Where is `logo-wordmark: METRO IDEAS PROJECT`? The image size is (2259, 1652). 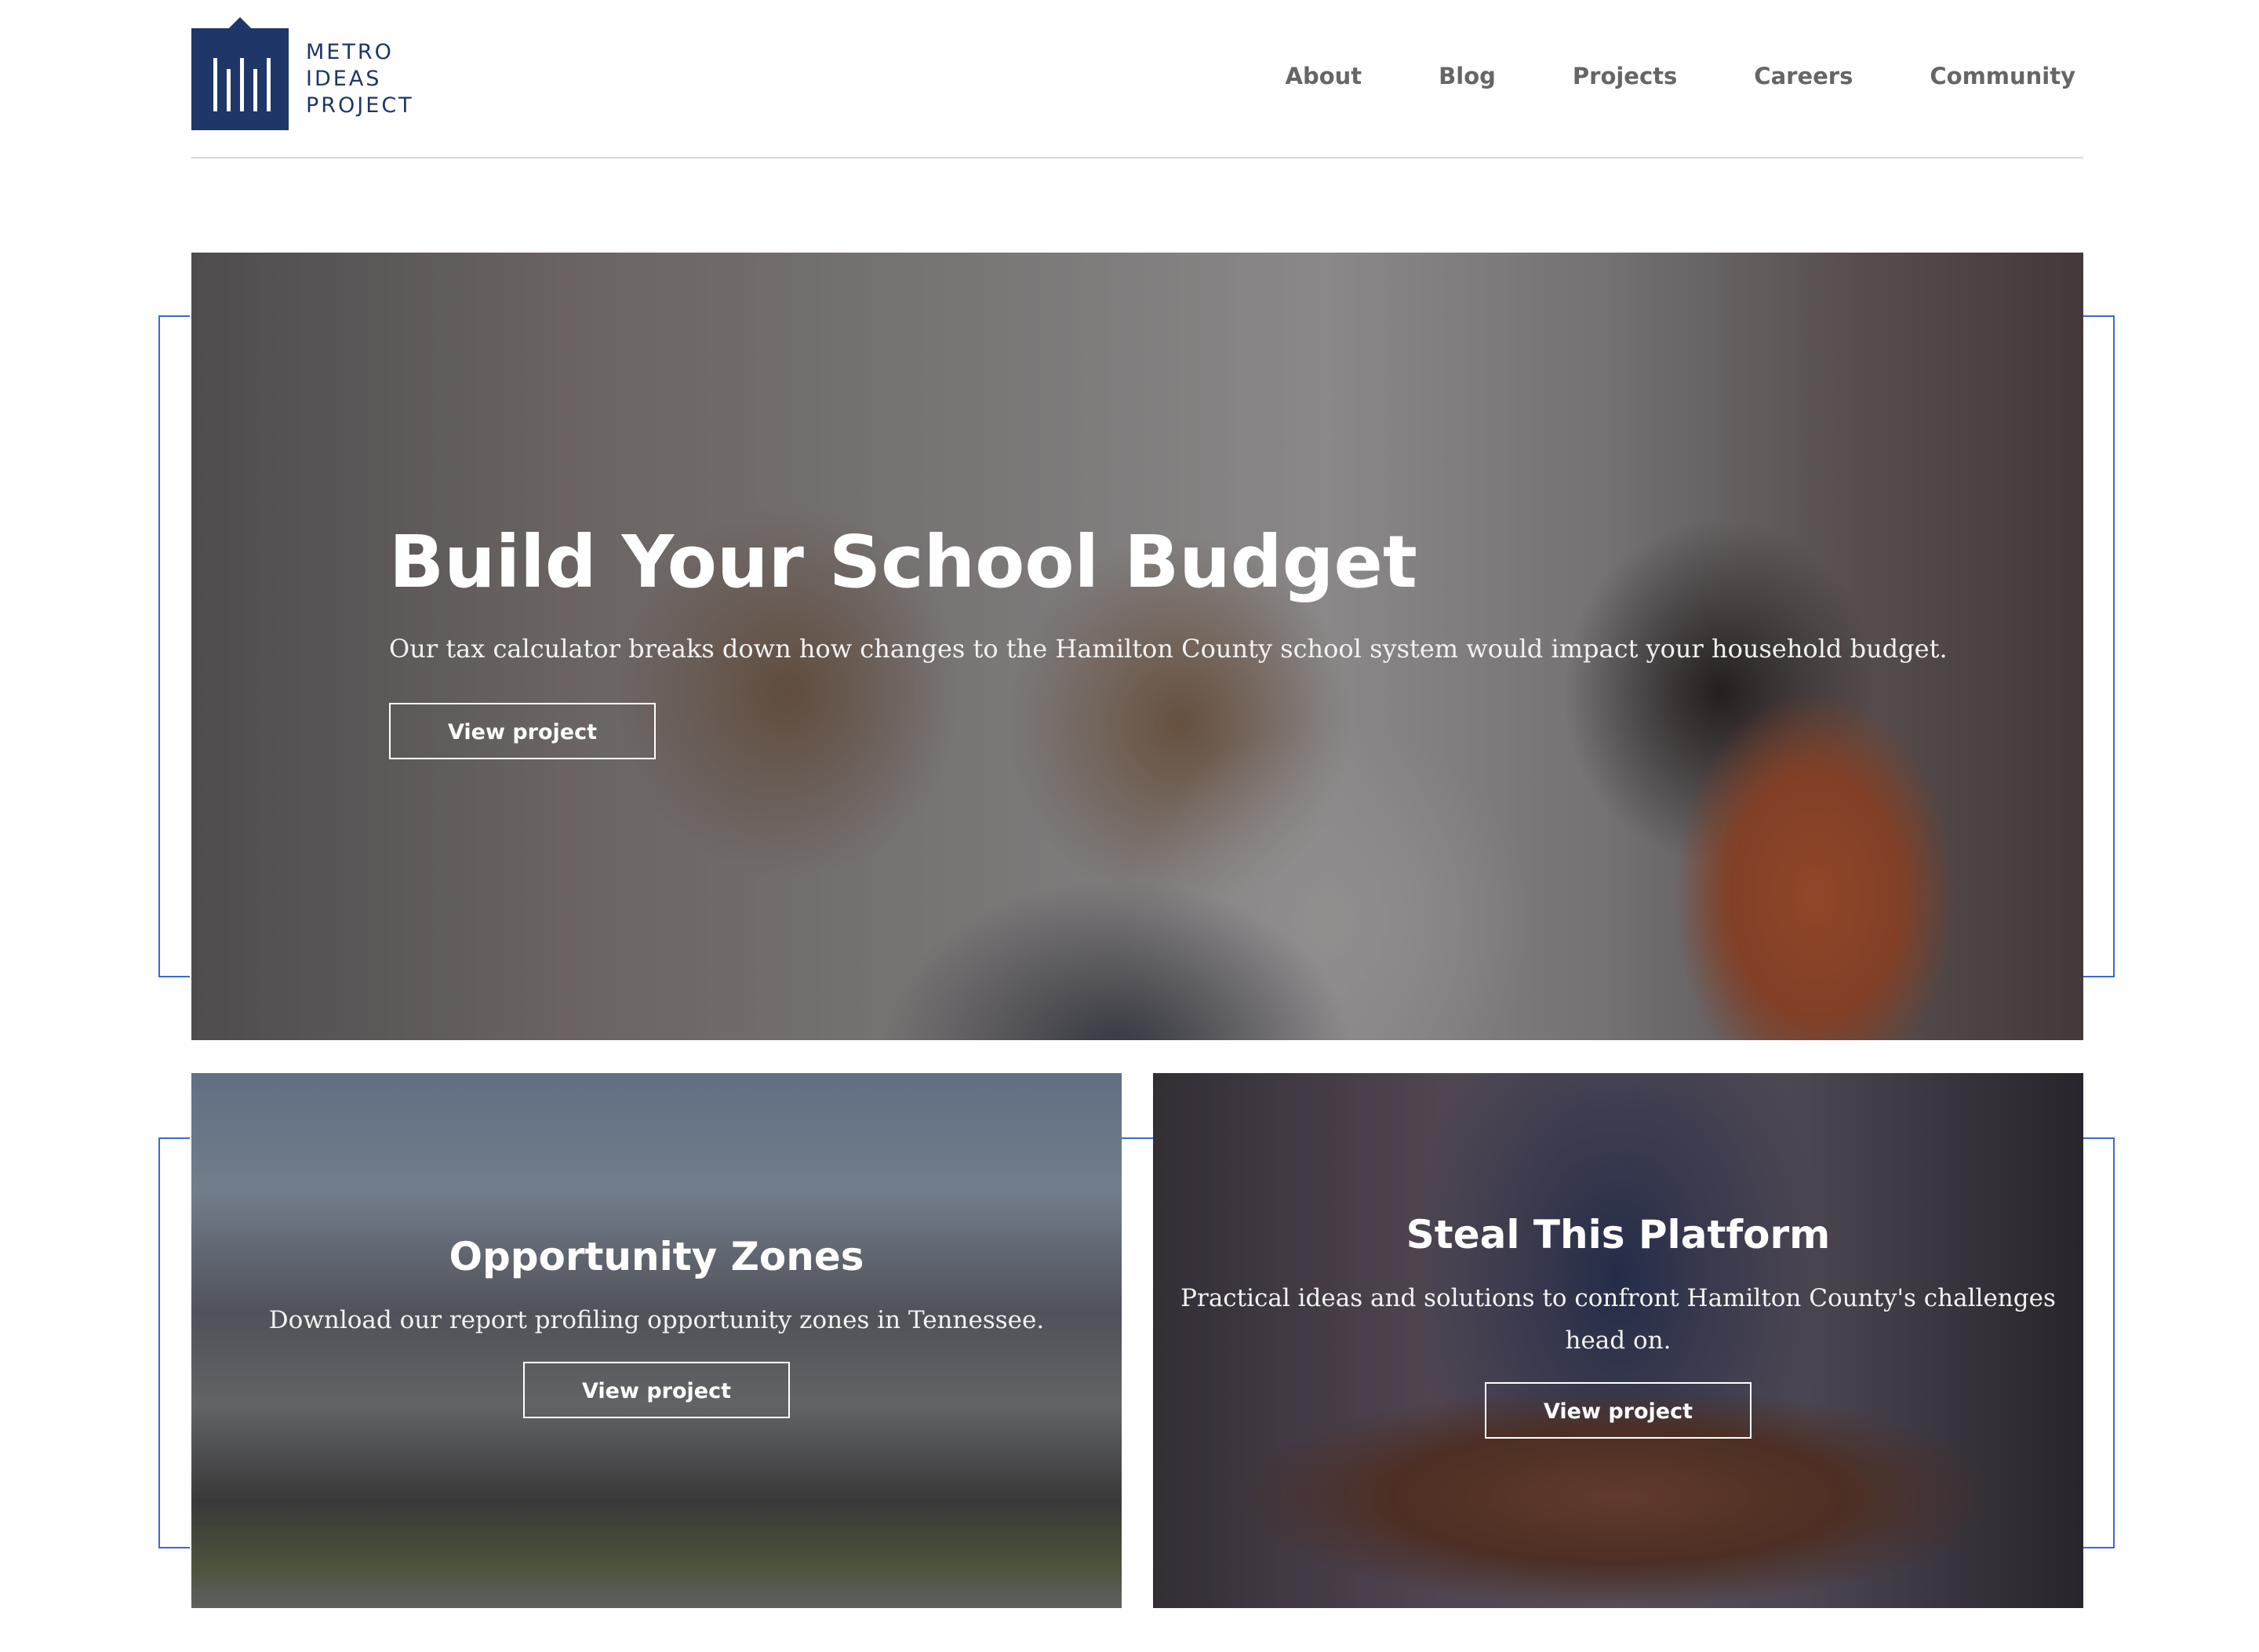 logo-wordmark: METRO IDEAS PROJECT is located at coordinates (360, 79).